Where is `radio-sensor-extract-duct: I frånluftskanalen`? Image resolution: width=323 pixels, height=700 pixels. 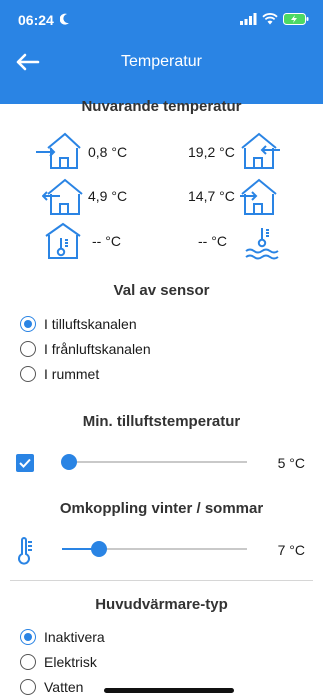
radio-sensor-extract-duct: I frånluftskanalen is located at coordinates (85, 349).